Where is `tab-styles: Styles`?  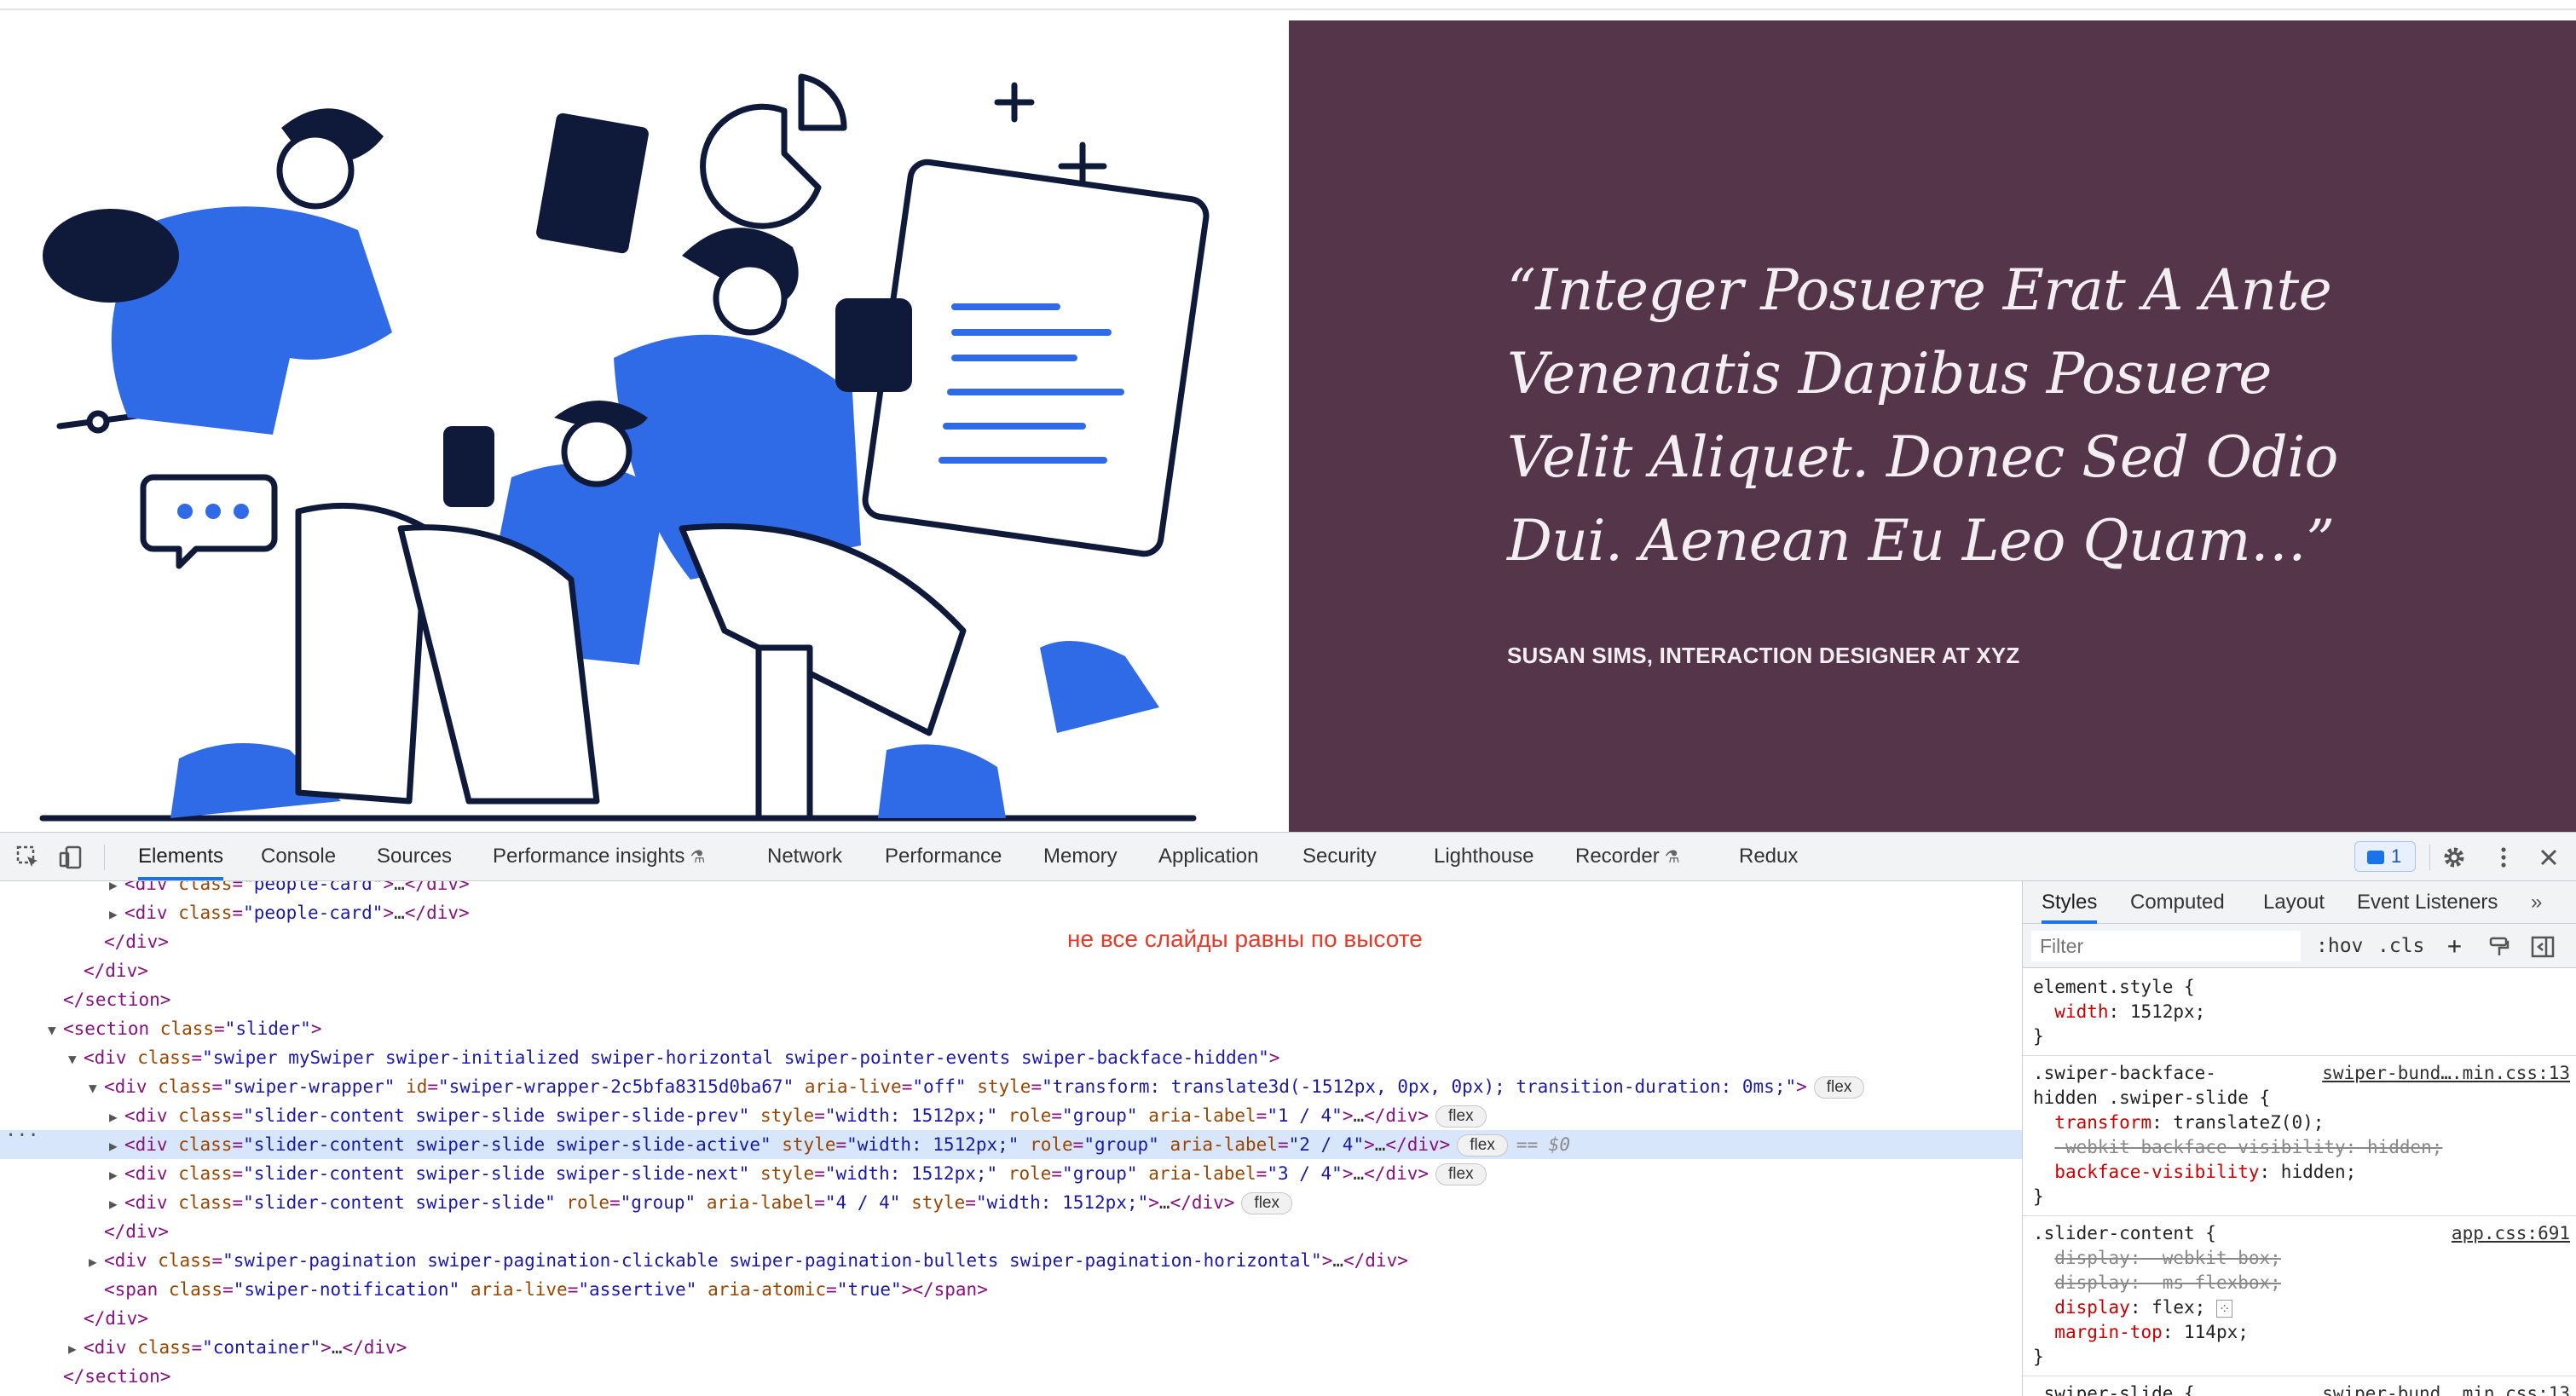
tab-styles: Styles is located at coordinates (2070, 902).